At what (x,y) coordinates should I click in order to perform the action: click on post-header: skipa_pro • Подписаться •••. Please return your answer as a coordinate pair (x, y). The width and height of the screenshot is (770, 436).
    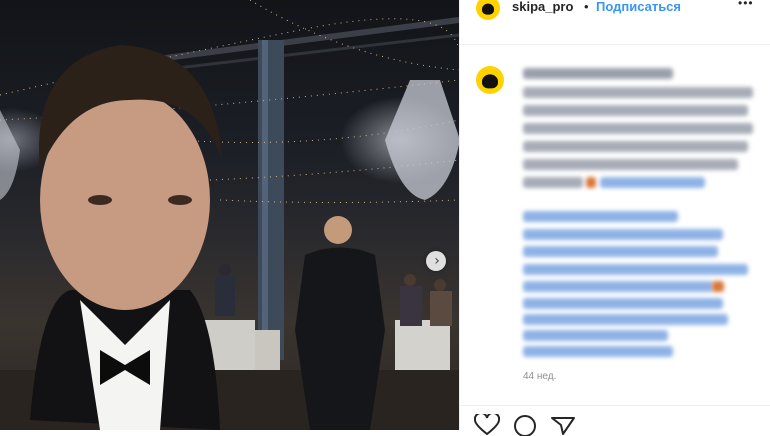
    Looking at the image, I should click on (615, 22).